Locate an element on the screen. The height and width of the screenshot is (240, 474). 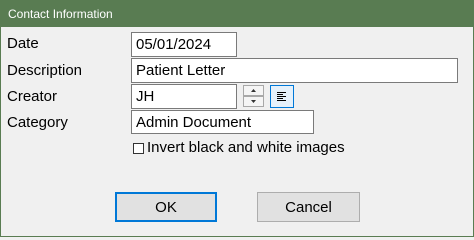
date-field: 05/01/2024 is located at coordinates (184, 44).